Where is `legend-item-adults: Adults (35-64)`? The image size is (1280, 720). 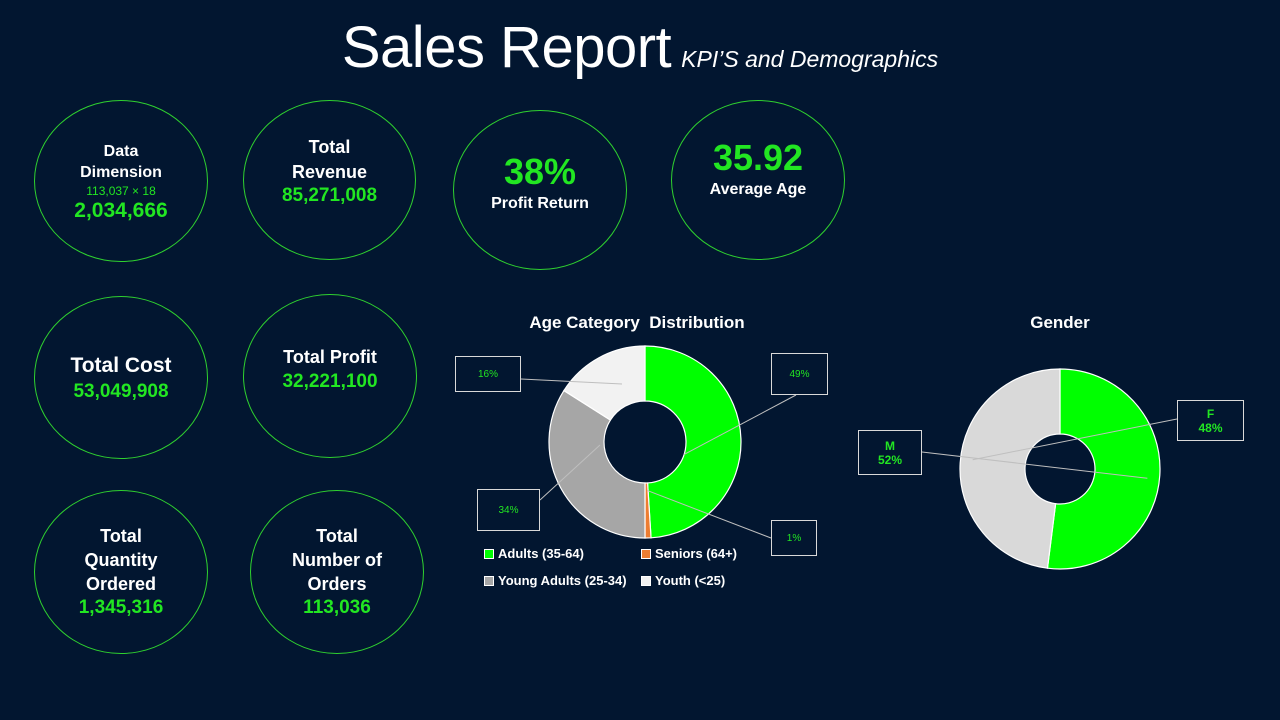 legend-item-adults: Adults (35-64) is located at coordinates (534, 553).